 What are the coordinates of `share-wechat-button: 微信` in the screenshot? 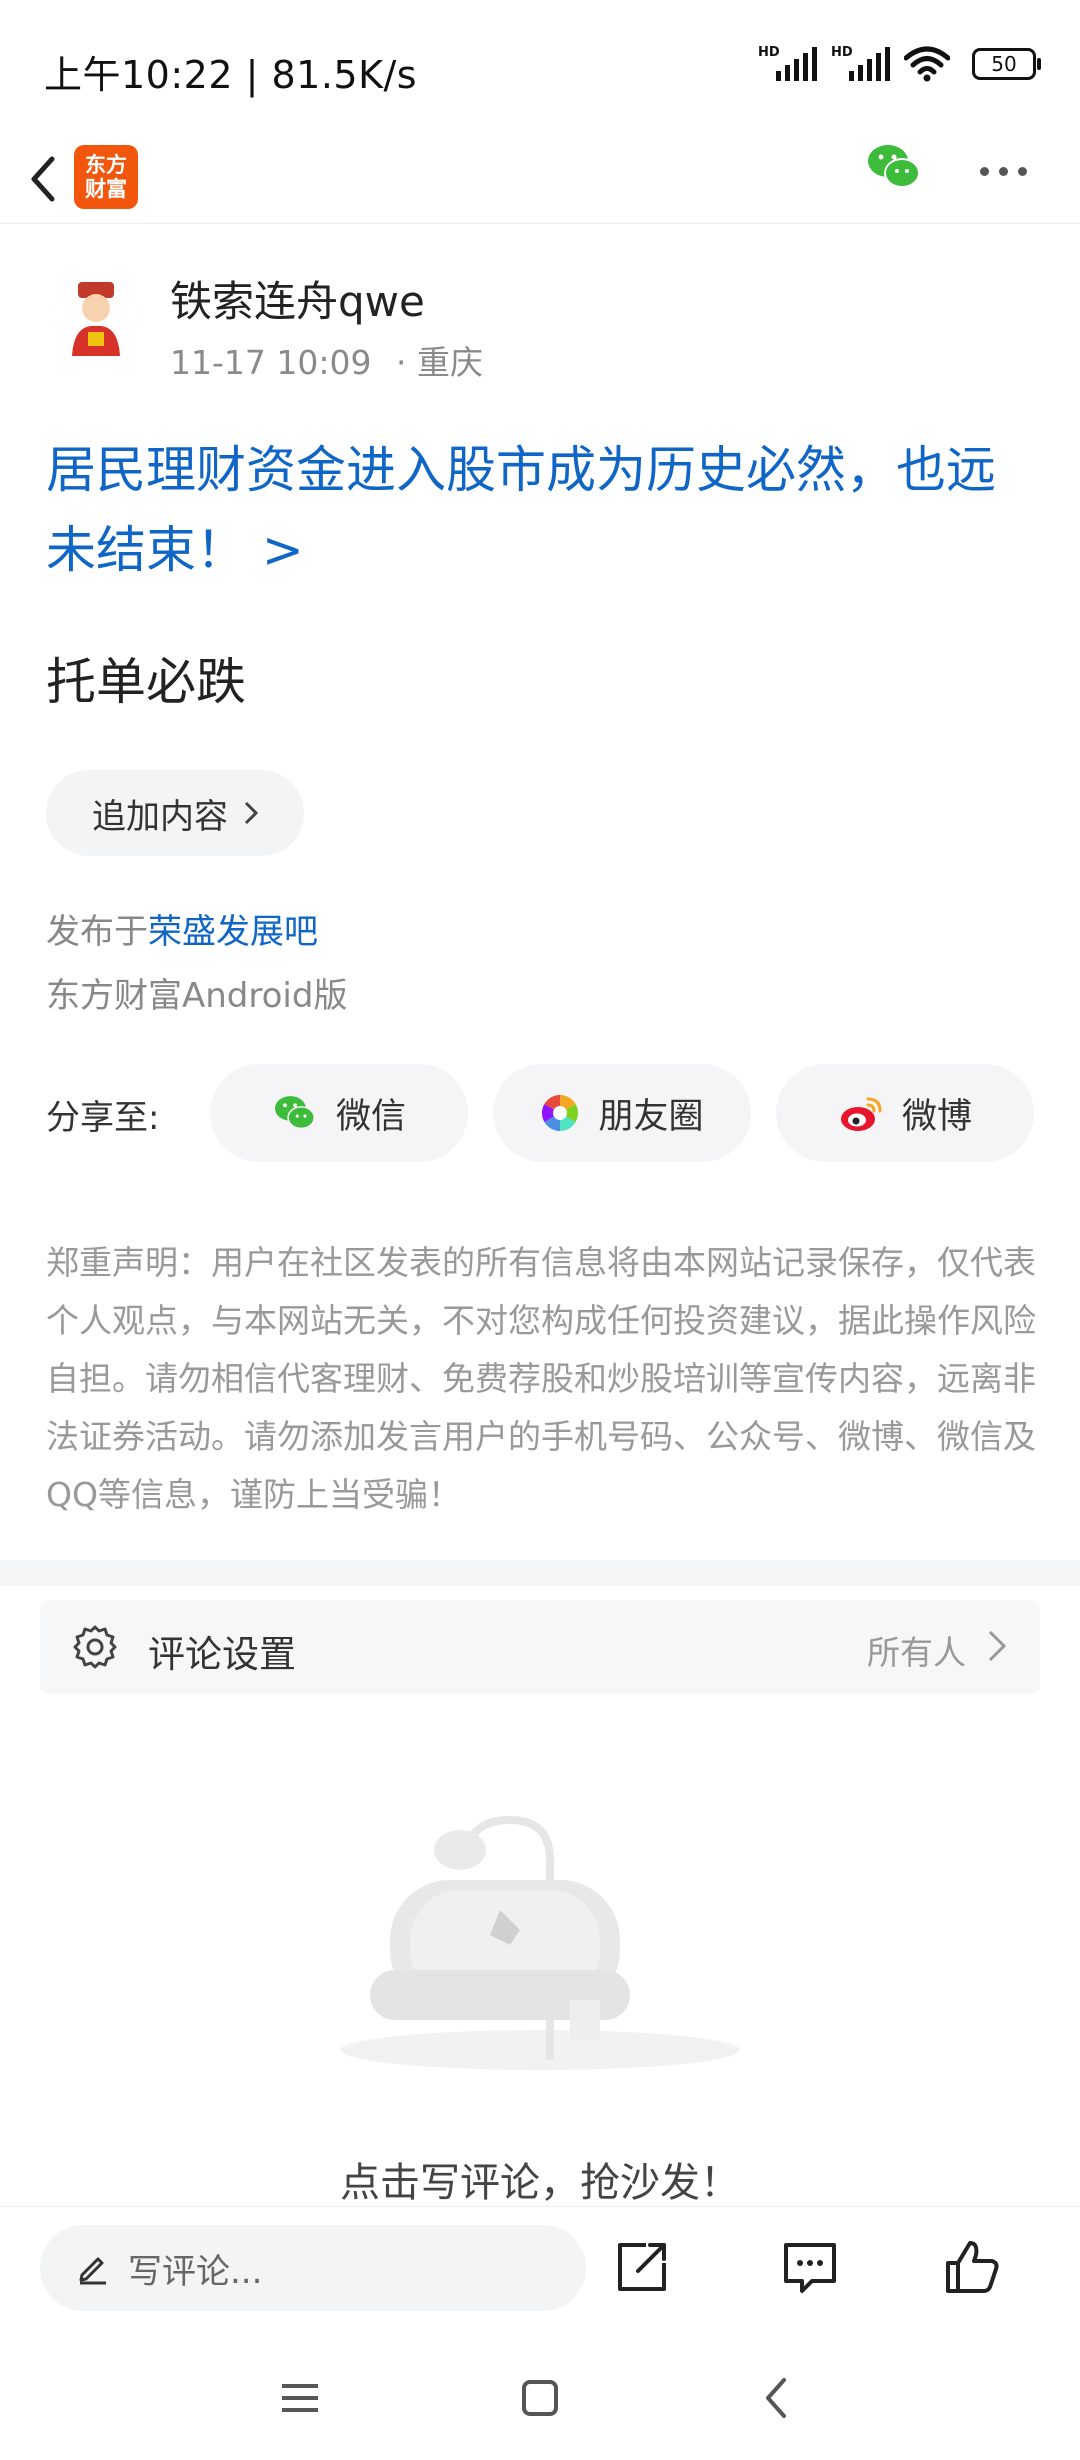 It's located at (339, 1113).